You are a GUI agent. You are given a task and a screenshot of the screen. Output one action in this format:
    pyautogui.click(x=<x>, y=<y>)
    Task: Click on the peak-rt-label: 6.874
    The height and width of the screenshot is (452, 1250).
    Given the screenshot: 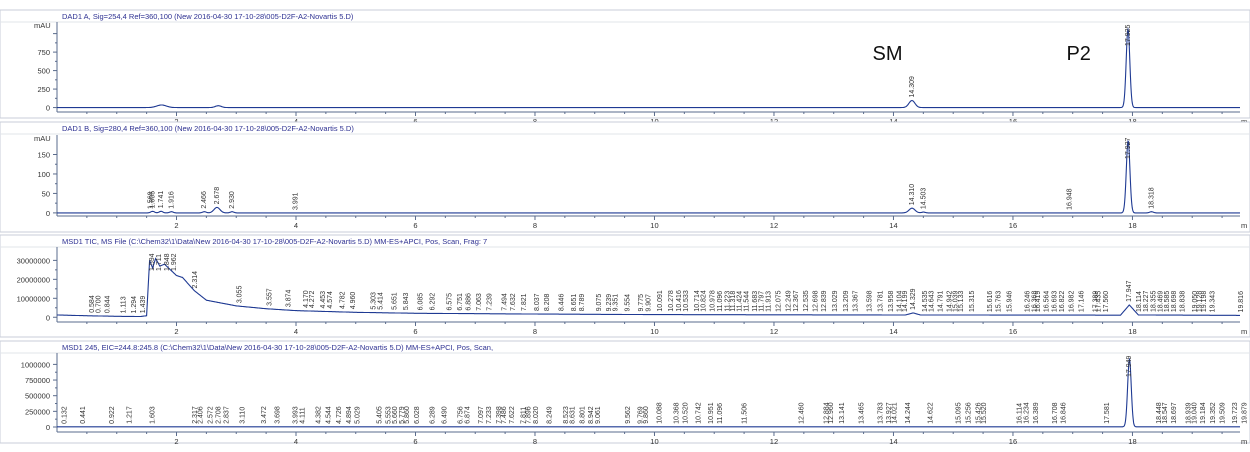 What is the action you would take?
    pyautogui.click(x=468, y=415)
    